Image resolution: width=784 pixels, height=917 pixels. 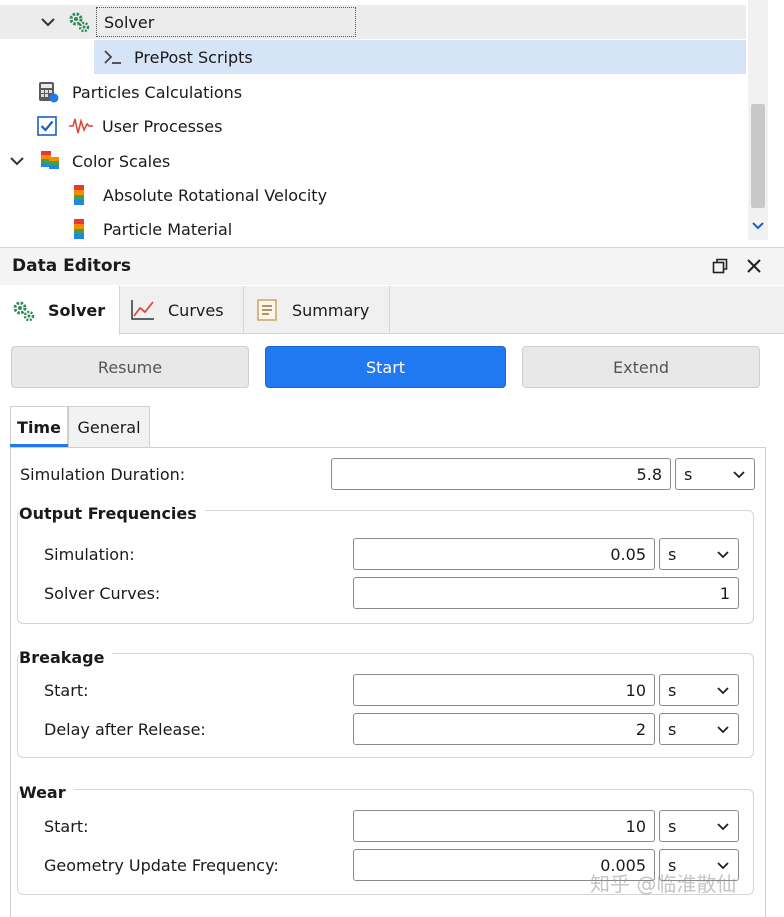 I want to click on tree-item-color-scales: Color Scales, so click(x=384, y=161).